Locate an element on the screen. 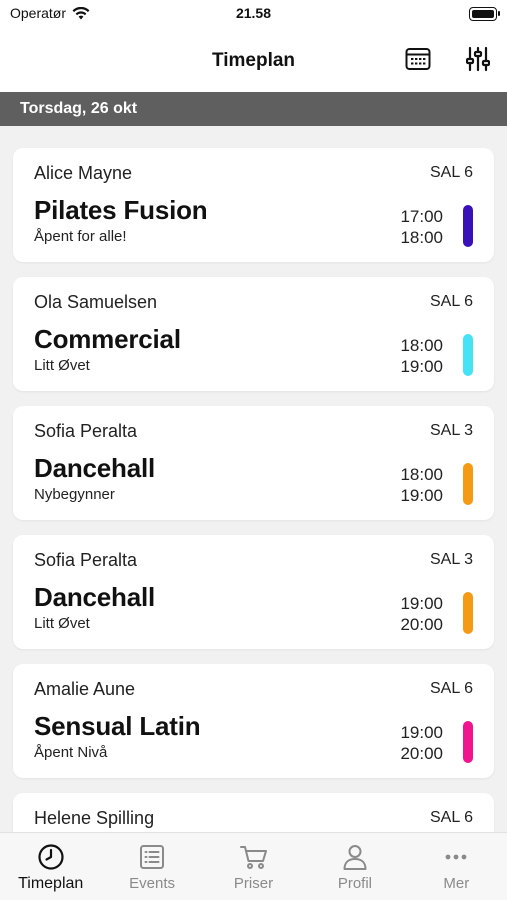 This screenshot has height=900, width=507. instructor-name: Helene Spilling is located at coordinates (94, 818).